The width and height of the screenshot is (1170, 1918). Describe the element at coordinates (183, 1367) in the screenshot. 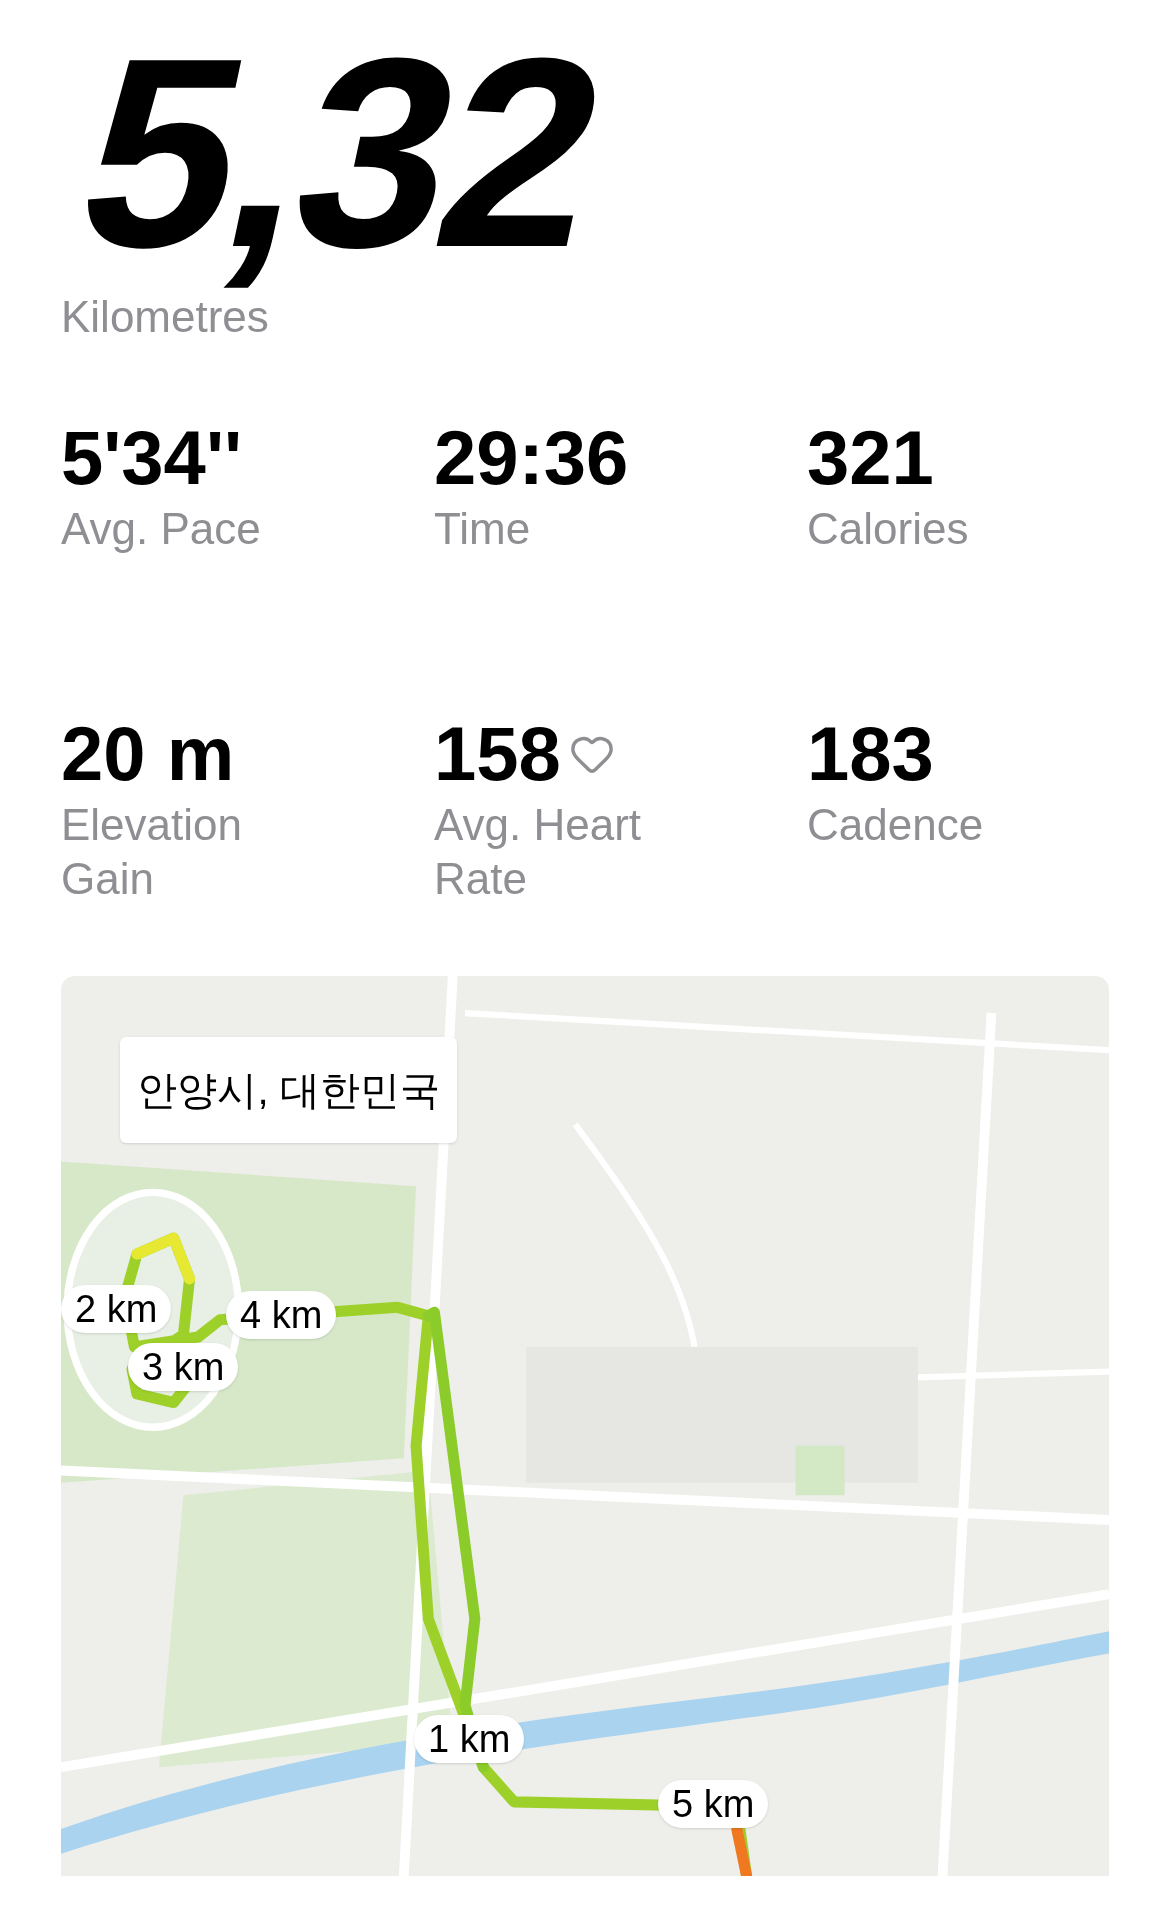

I see `distance-marker: 3 km` at that location.